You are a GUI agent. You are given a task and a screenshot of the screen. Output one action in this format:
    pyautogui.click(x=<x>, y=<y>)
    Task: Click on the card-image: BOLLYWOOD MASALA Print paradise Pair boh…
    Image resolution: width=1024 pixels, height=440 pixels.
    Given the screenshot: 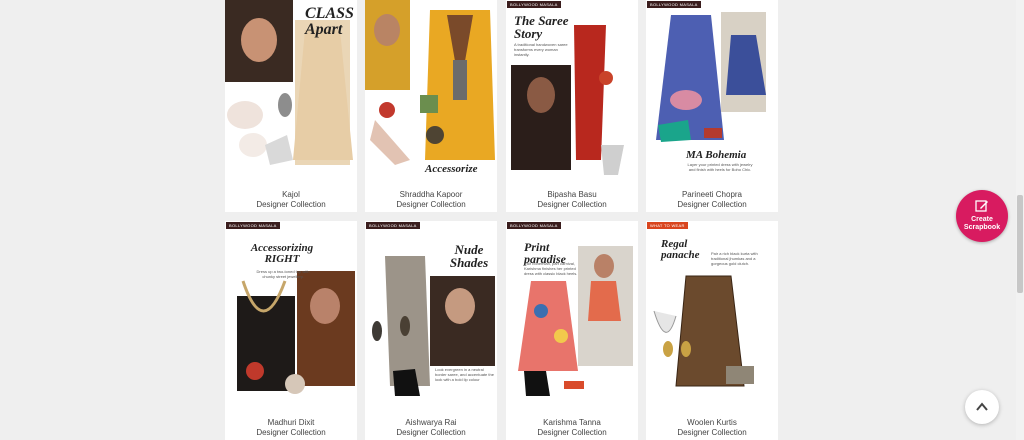 What is the action you would take?
    pyautogui.click(x=572, y=311)
    